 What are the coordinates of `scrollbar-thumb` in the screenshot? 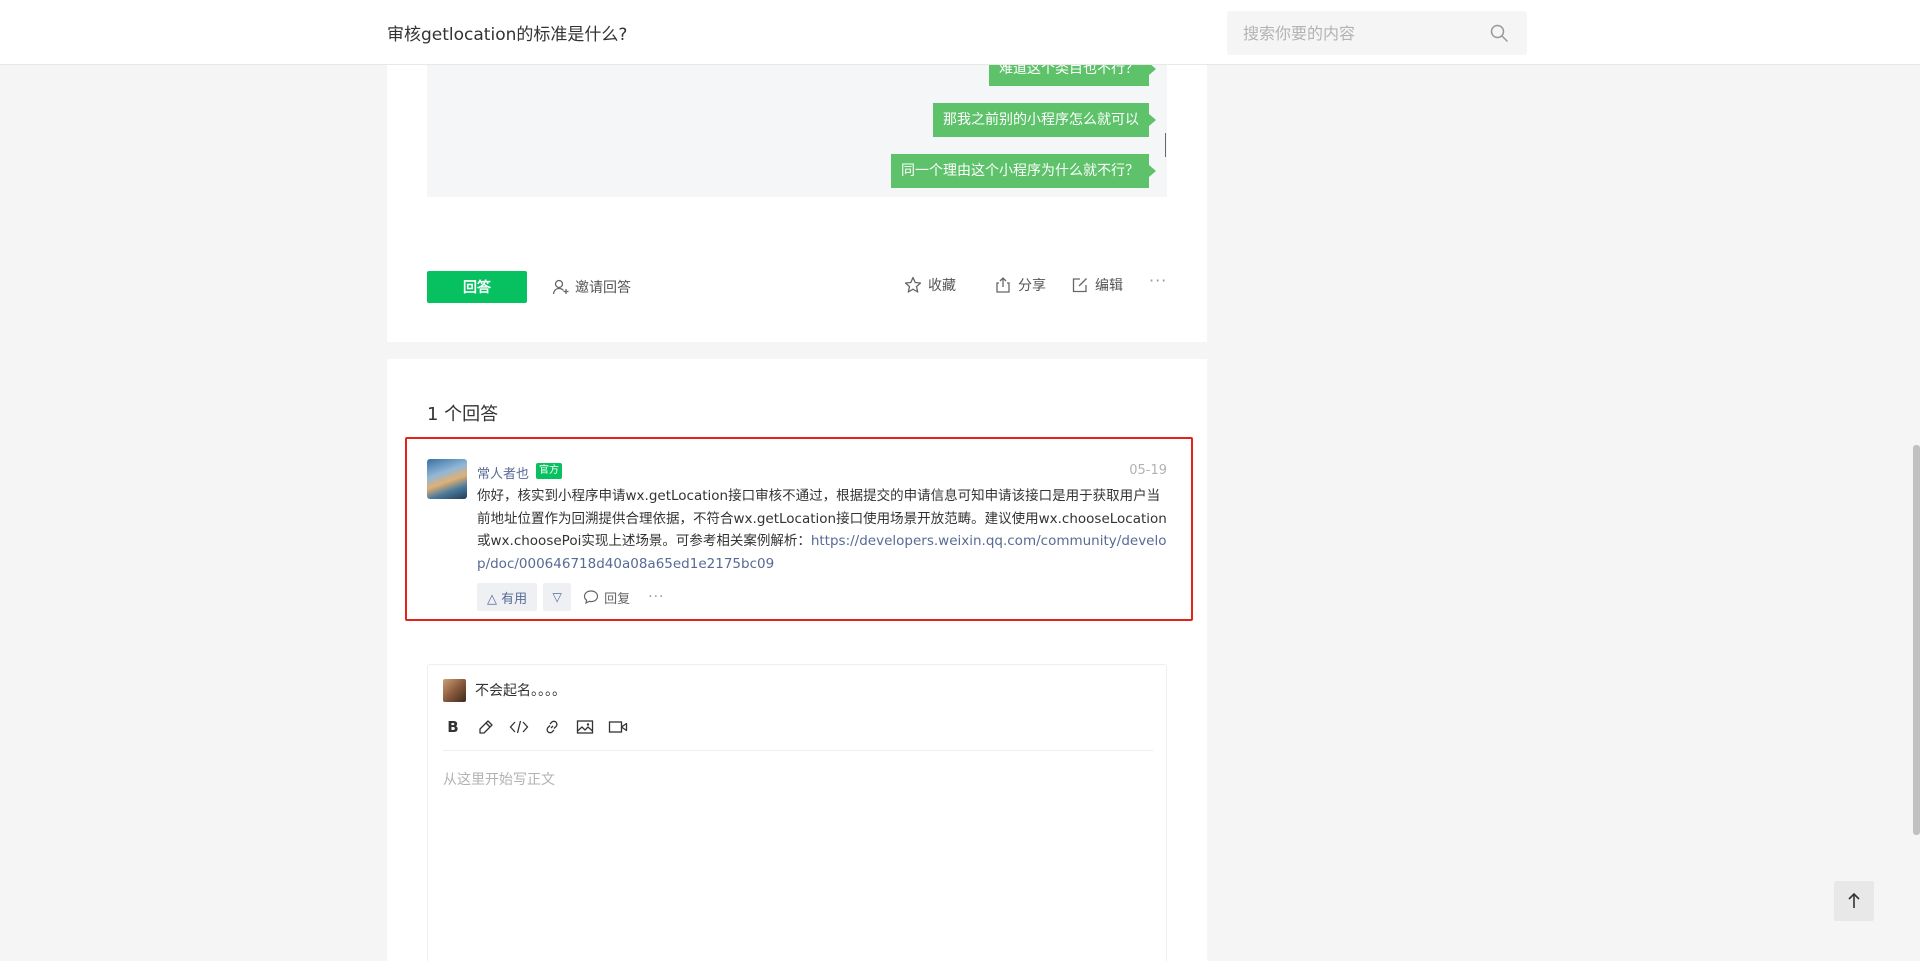 It's located at (1916, 640).